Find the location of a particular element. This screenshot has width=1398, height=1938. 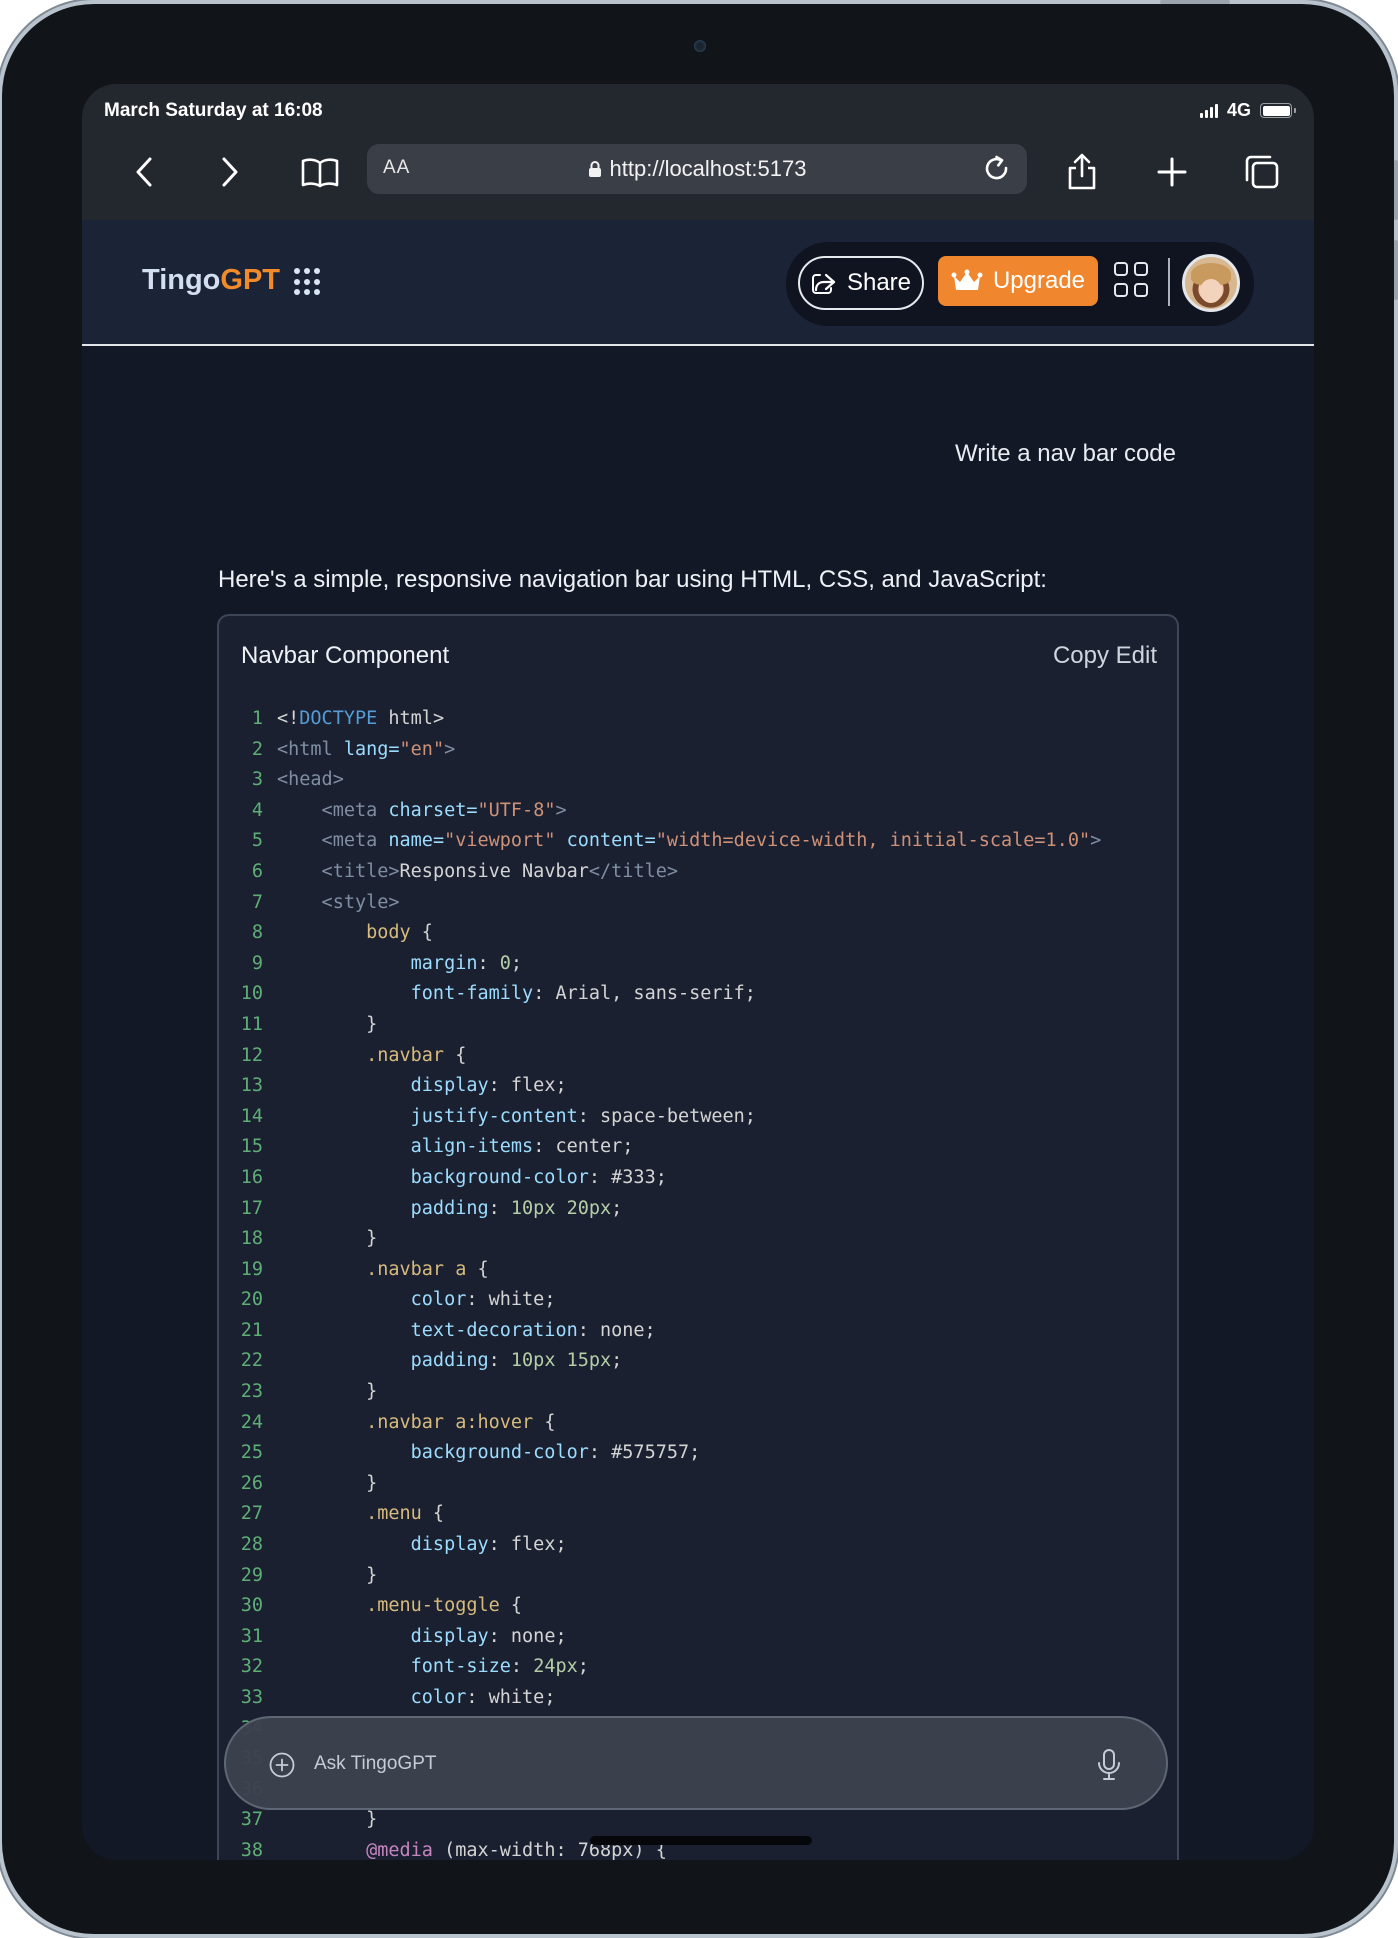

line-number: 17 is located at coordinates (251, 1208).